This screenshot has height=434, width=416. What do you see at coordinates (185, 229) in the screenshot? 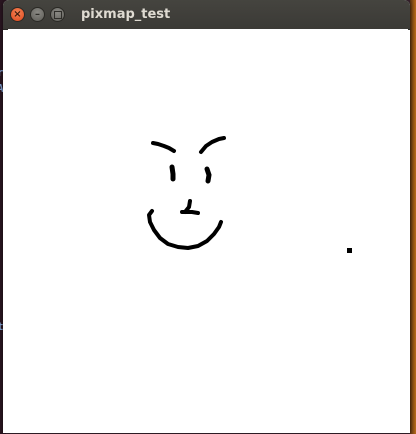
I see `mouth-stroke` at bounding box center [185, 229].